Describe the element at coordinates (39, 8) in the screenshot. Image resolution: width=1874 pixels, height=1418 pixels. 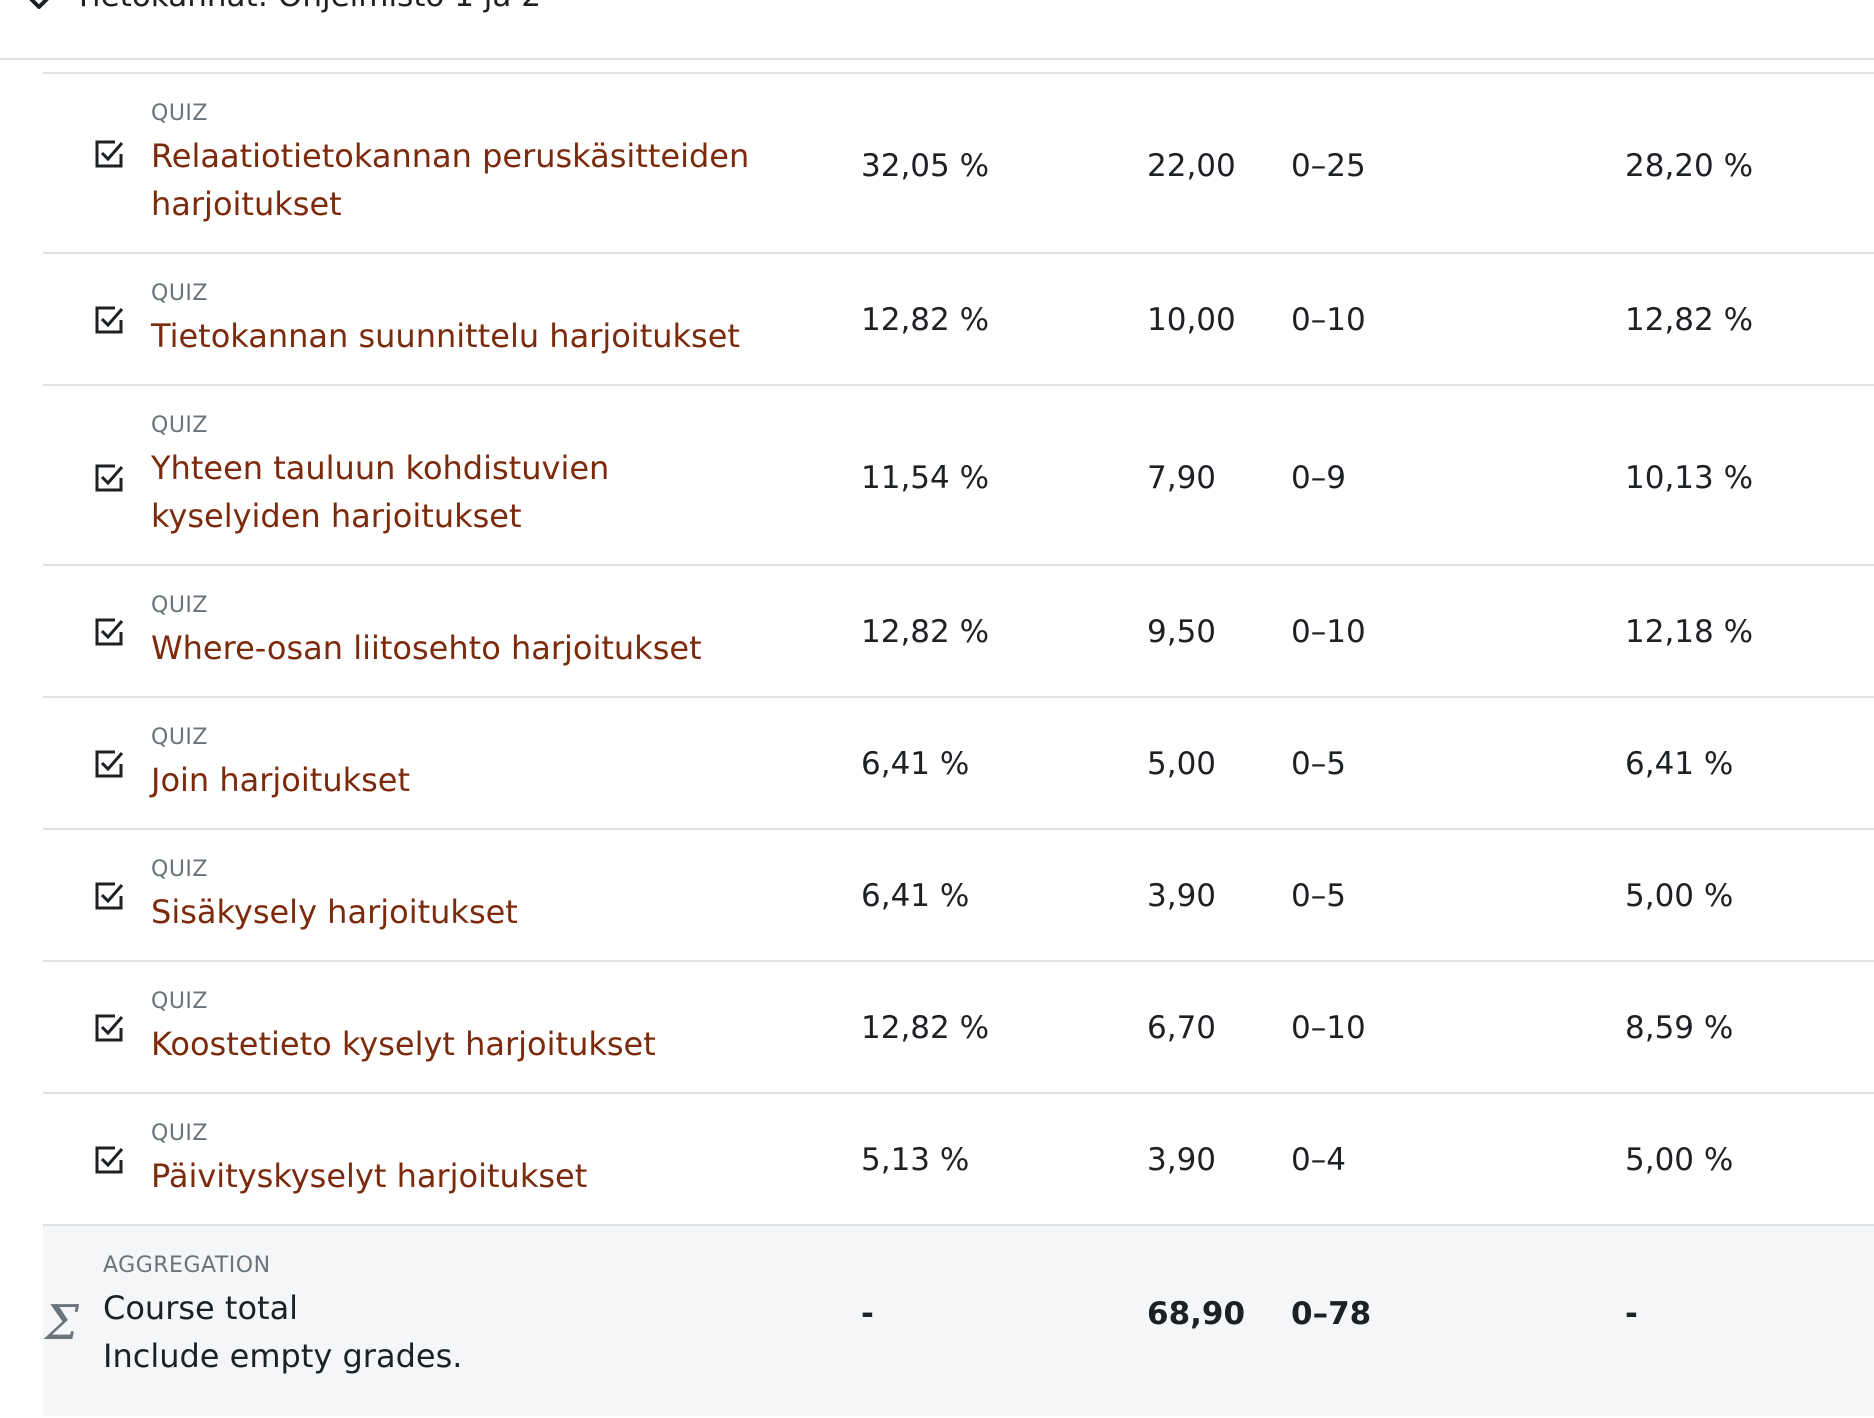
I see `chevron-down-icon` at that location.